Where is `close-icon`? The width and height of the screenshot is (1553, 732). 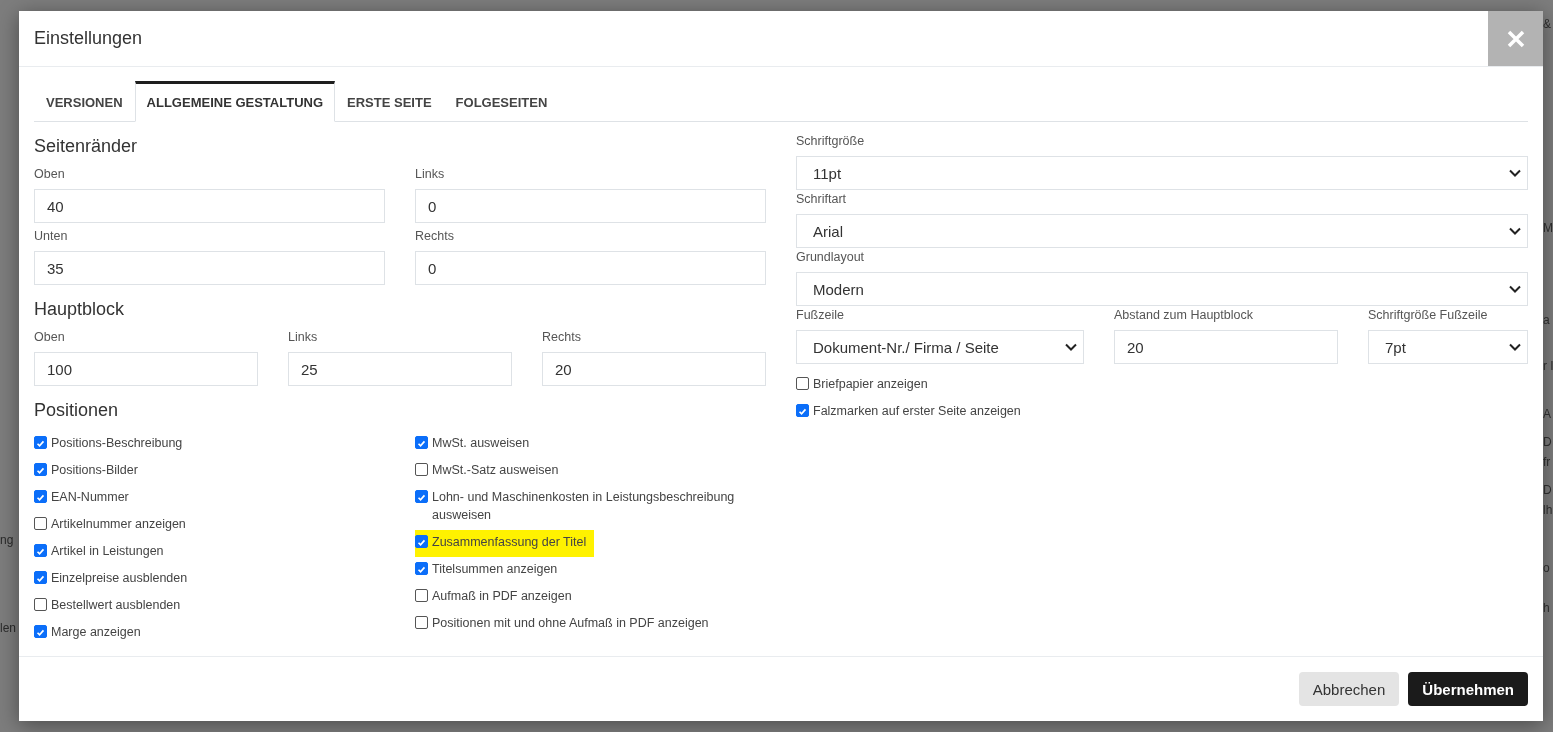
close-icon is located at coordinates (1515, 38).